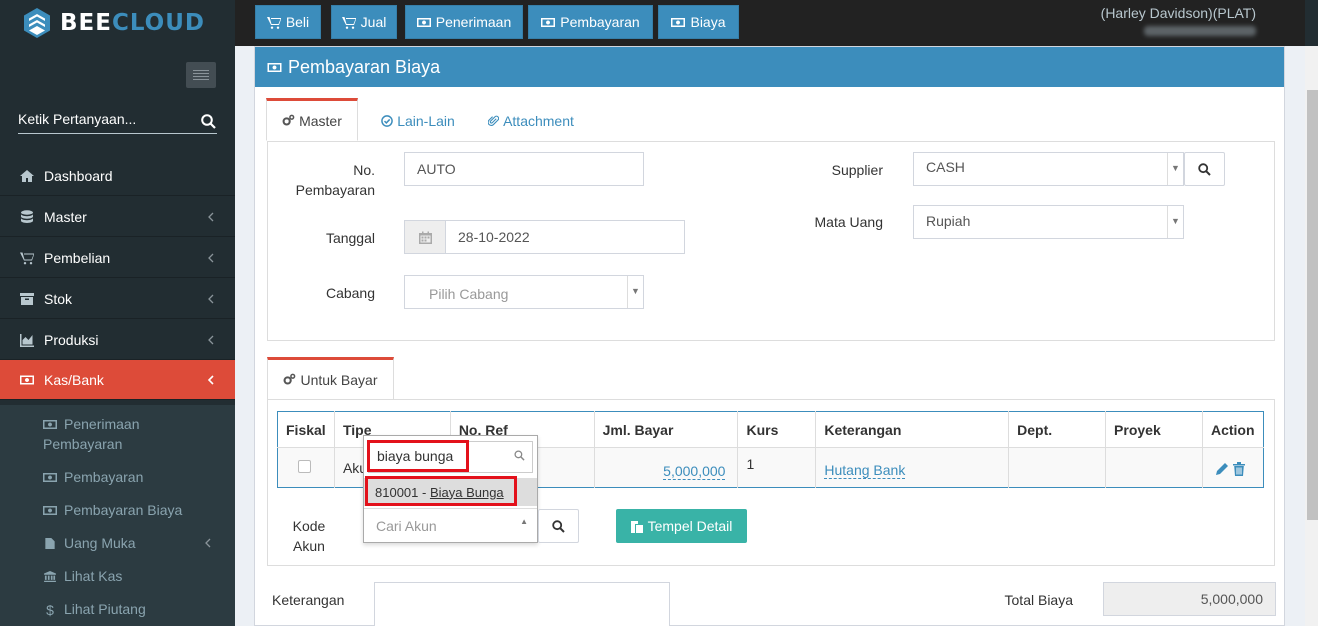 Image resolution: width=1318 pixels, height=626 pixels. Describe the element at coordinates (590, 22) in the screenshot. I see `nav-pembayaran-button: Pembayaran` at that location.